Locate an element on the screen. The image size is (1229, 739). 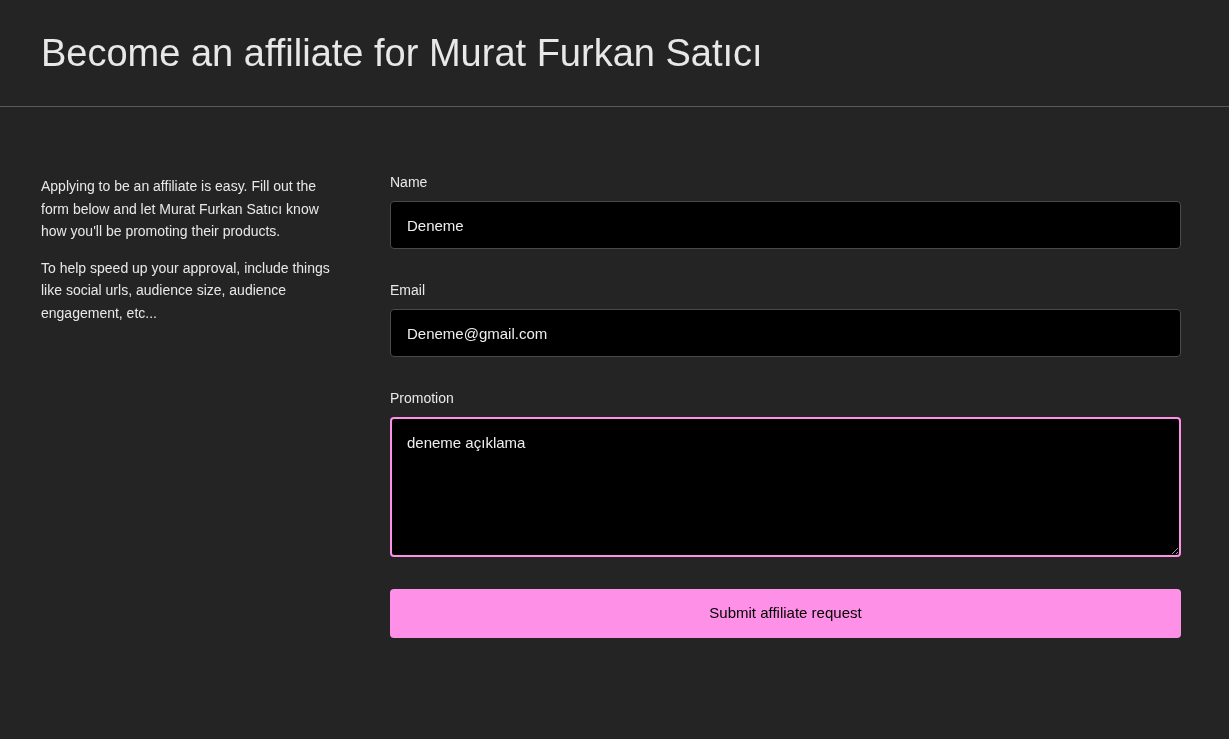
field-label: Promotion is located at coordinates (422, 398).